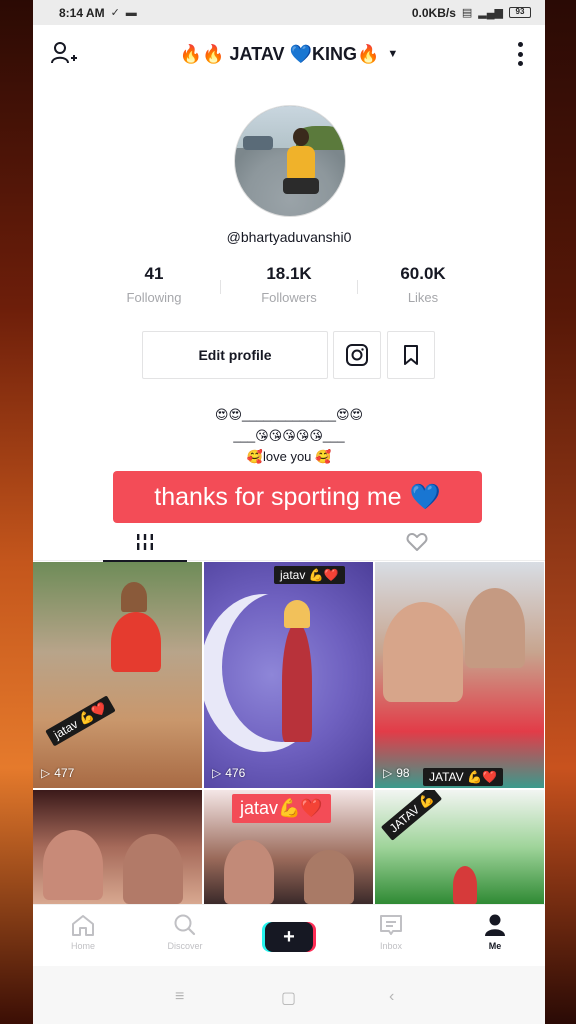  I want to click on signal-icon: ▂▄▆, so click(490, 13).